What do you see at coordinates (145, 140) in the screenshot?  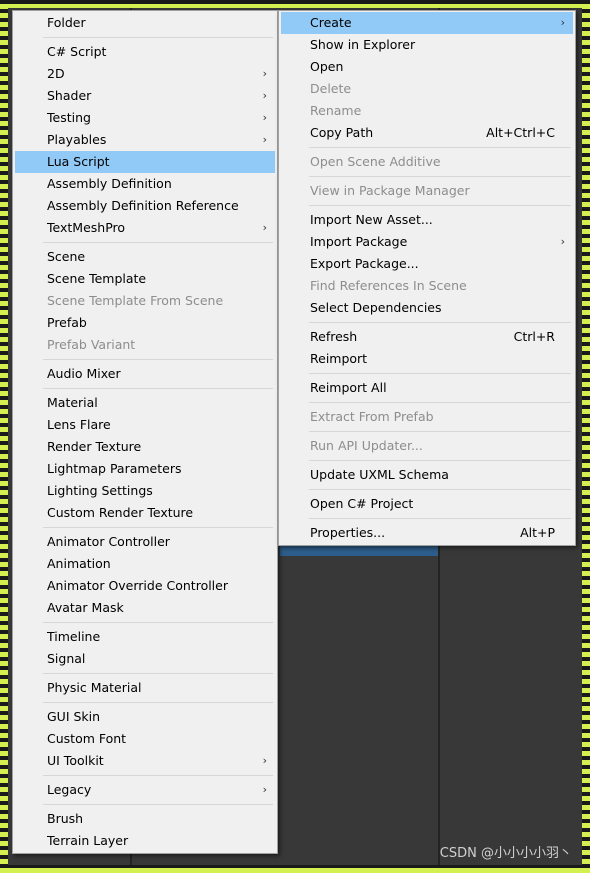 I see `menu-item-playables: Playables ›` at bounding box center [145, 140].